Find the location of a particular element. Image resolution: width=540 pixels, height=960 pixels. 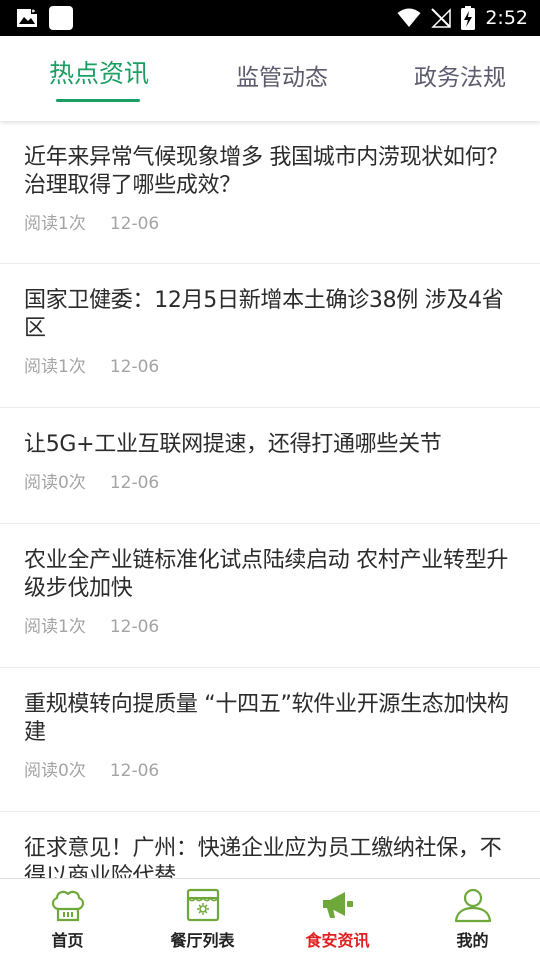

wifi-icon is located at coordinates (409, 17).